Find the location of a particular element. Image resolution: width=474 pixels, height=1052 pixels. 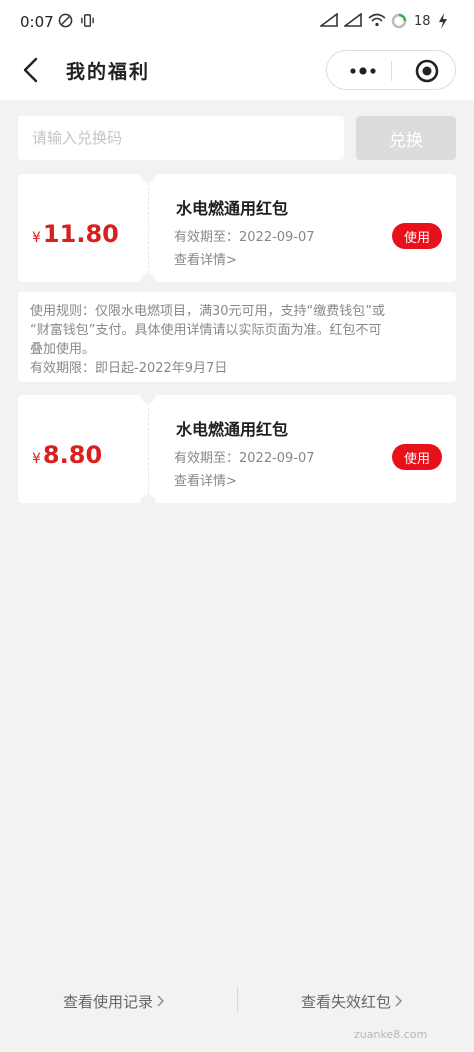

usage-history-link: 查看使用记录 is located at coordinates (114, 1001).